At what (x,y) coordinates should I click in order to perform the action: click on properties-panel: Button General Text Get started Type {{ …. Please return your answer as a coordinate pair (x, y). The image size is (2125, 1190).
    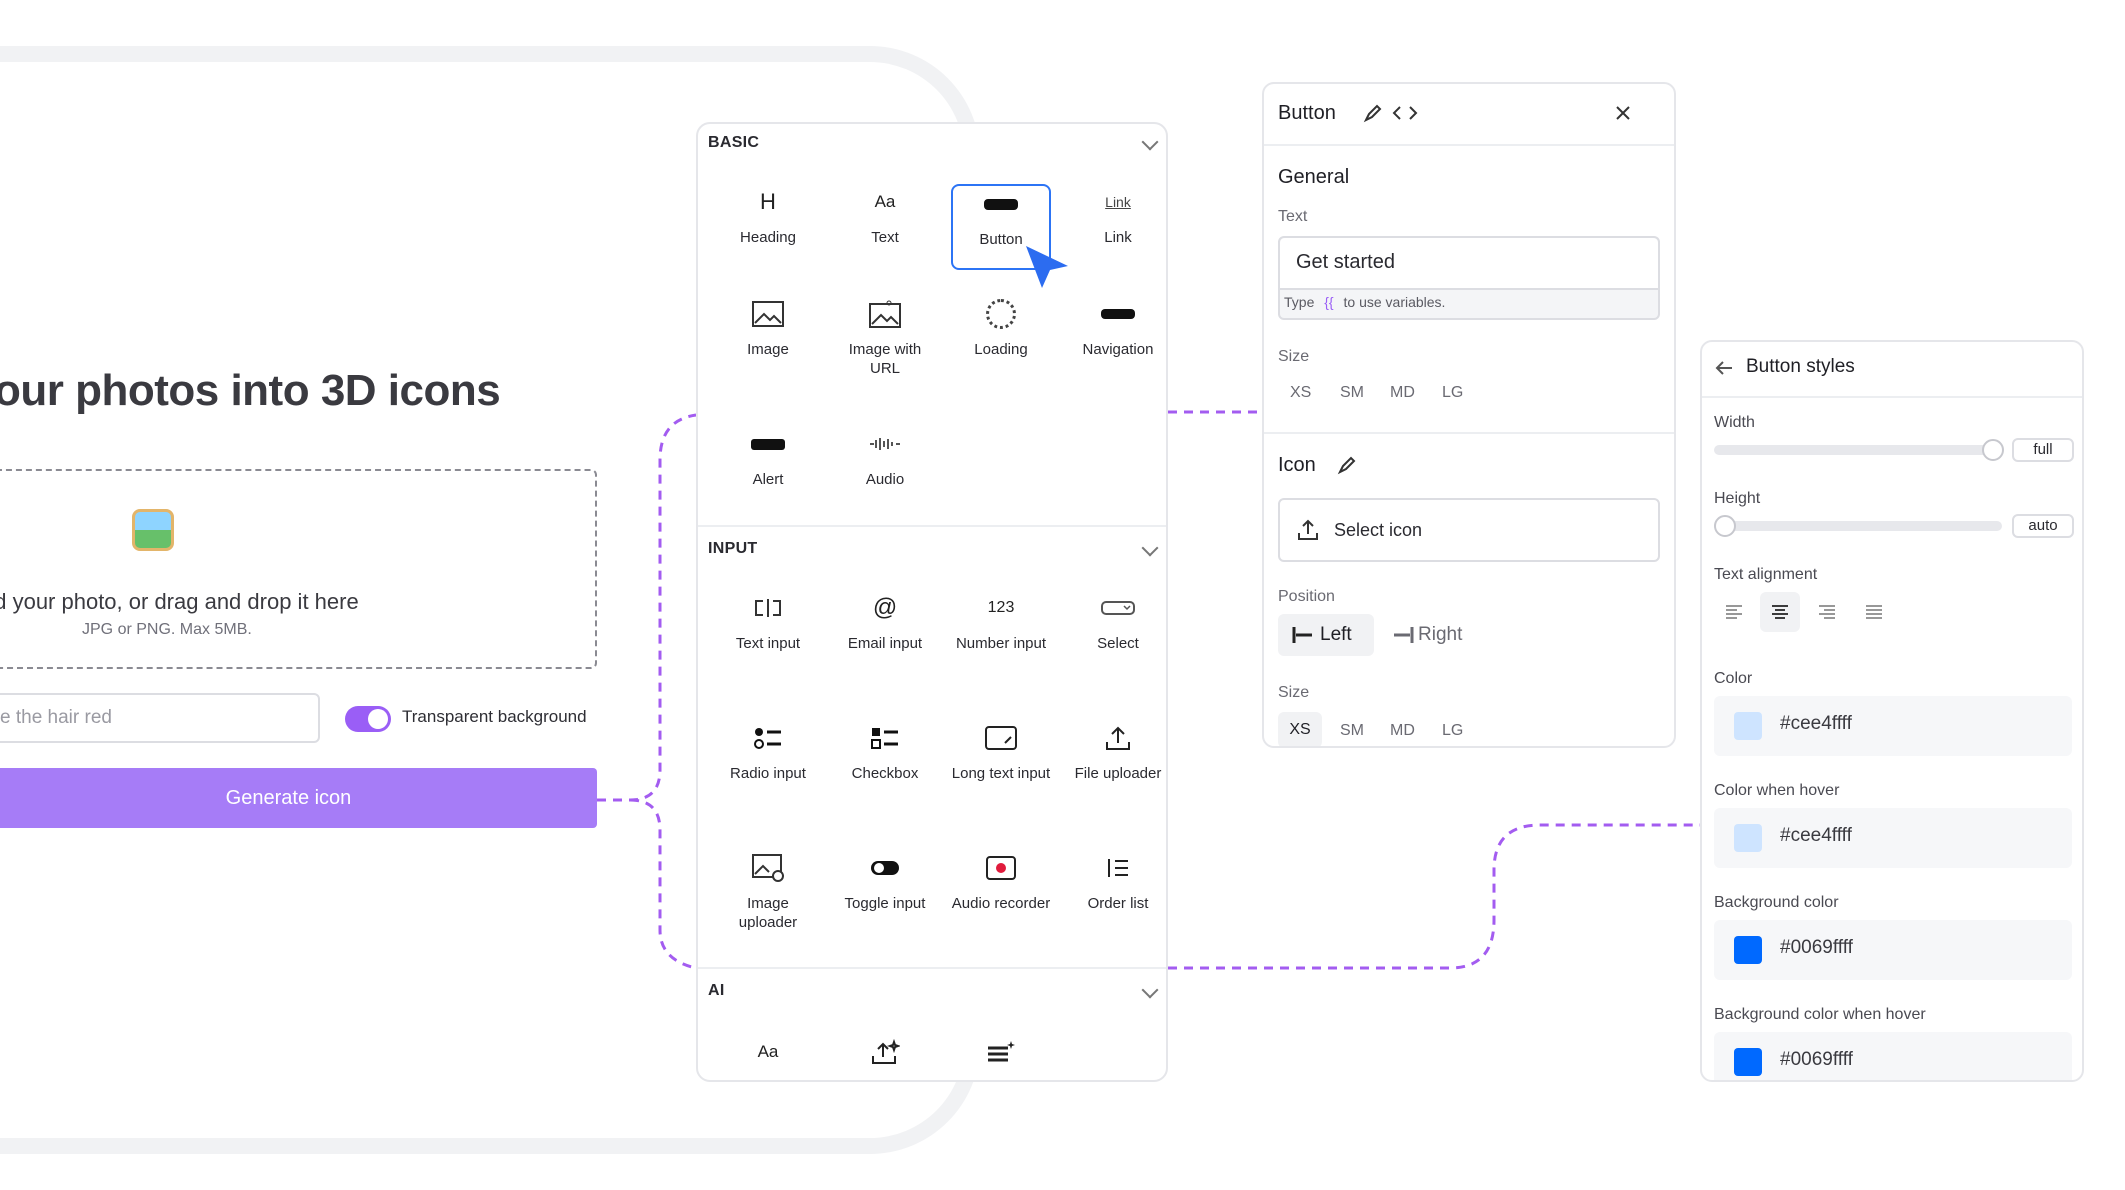
    Looking at the image, I should click on (1469, 415).